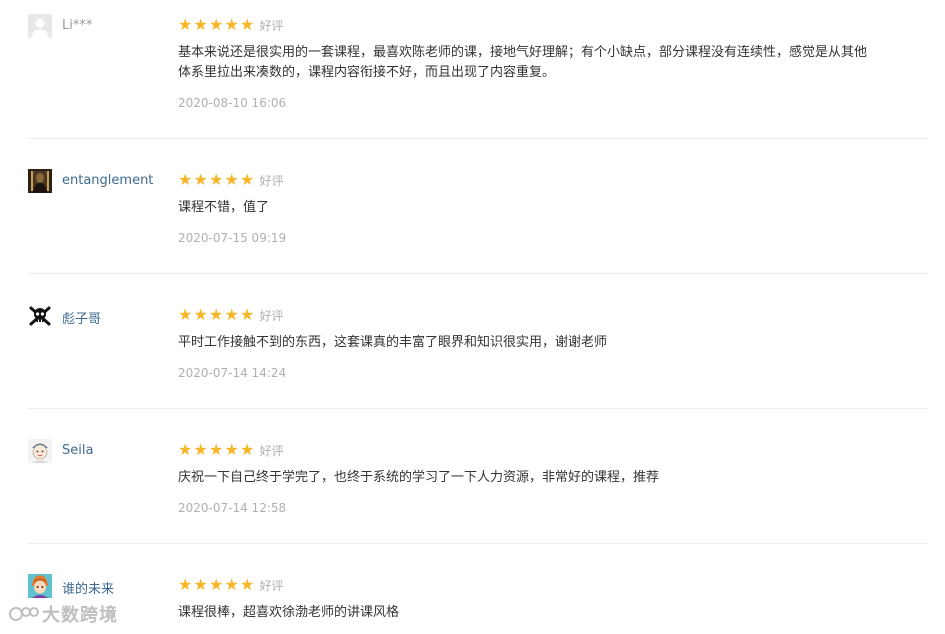  What do you see at coordinates (80, 615) in the screenshot?
I see `watermark-text: 大数跨境` at bounding box center [80, 615].